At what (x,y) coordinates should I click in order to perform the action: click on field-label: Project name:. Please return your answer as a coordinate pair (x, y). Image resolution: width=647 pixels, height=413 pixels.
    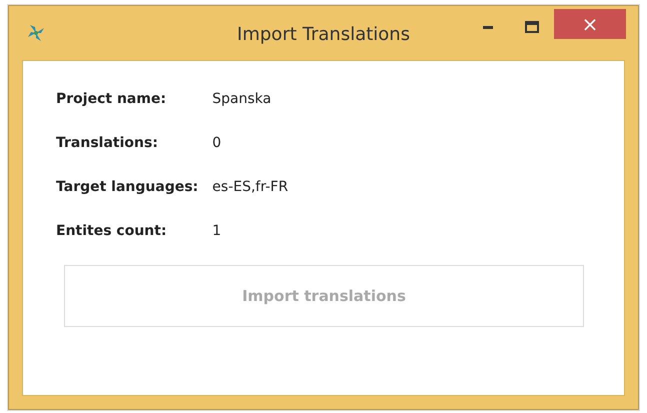
    Looking at the image, I should click on (112, 99).